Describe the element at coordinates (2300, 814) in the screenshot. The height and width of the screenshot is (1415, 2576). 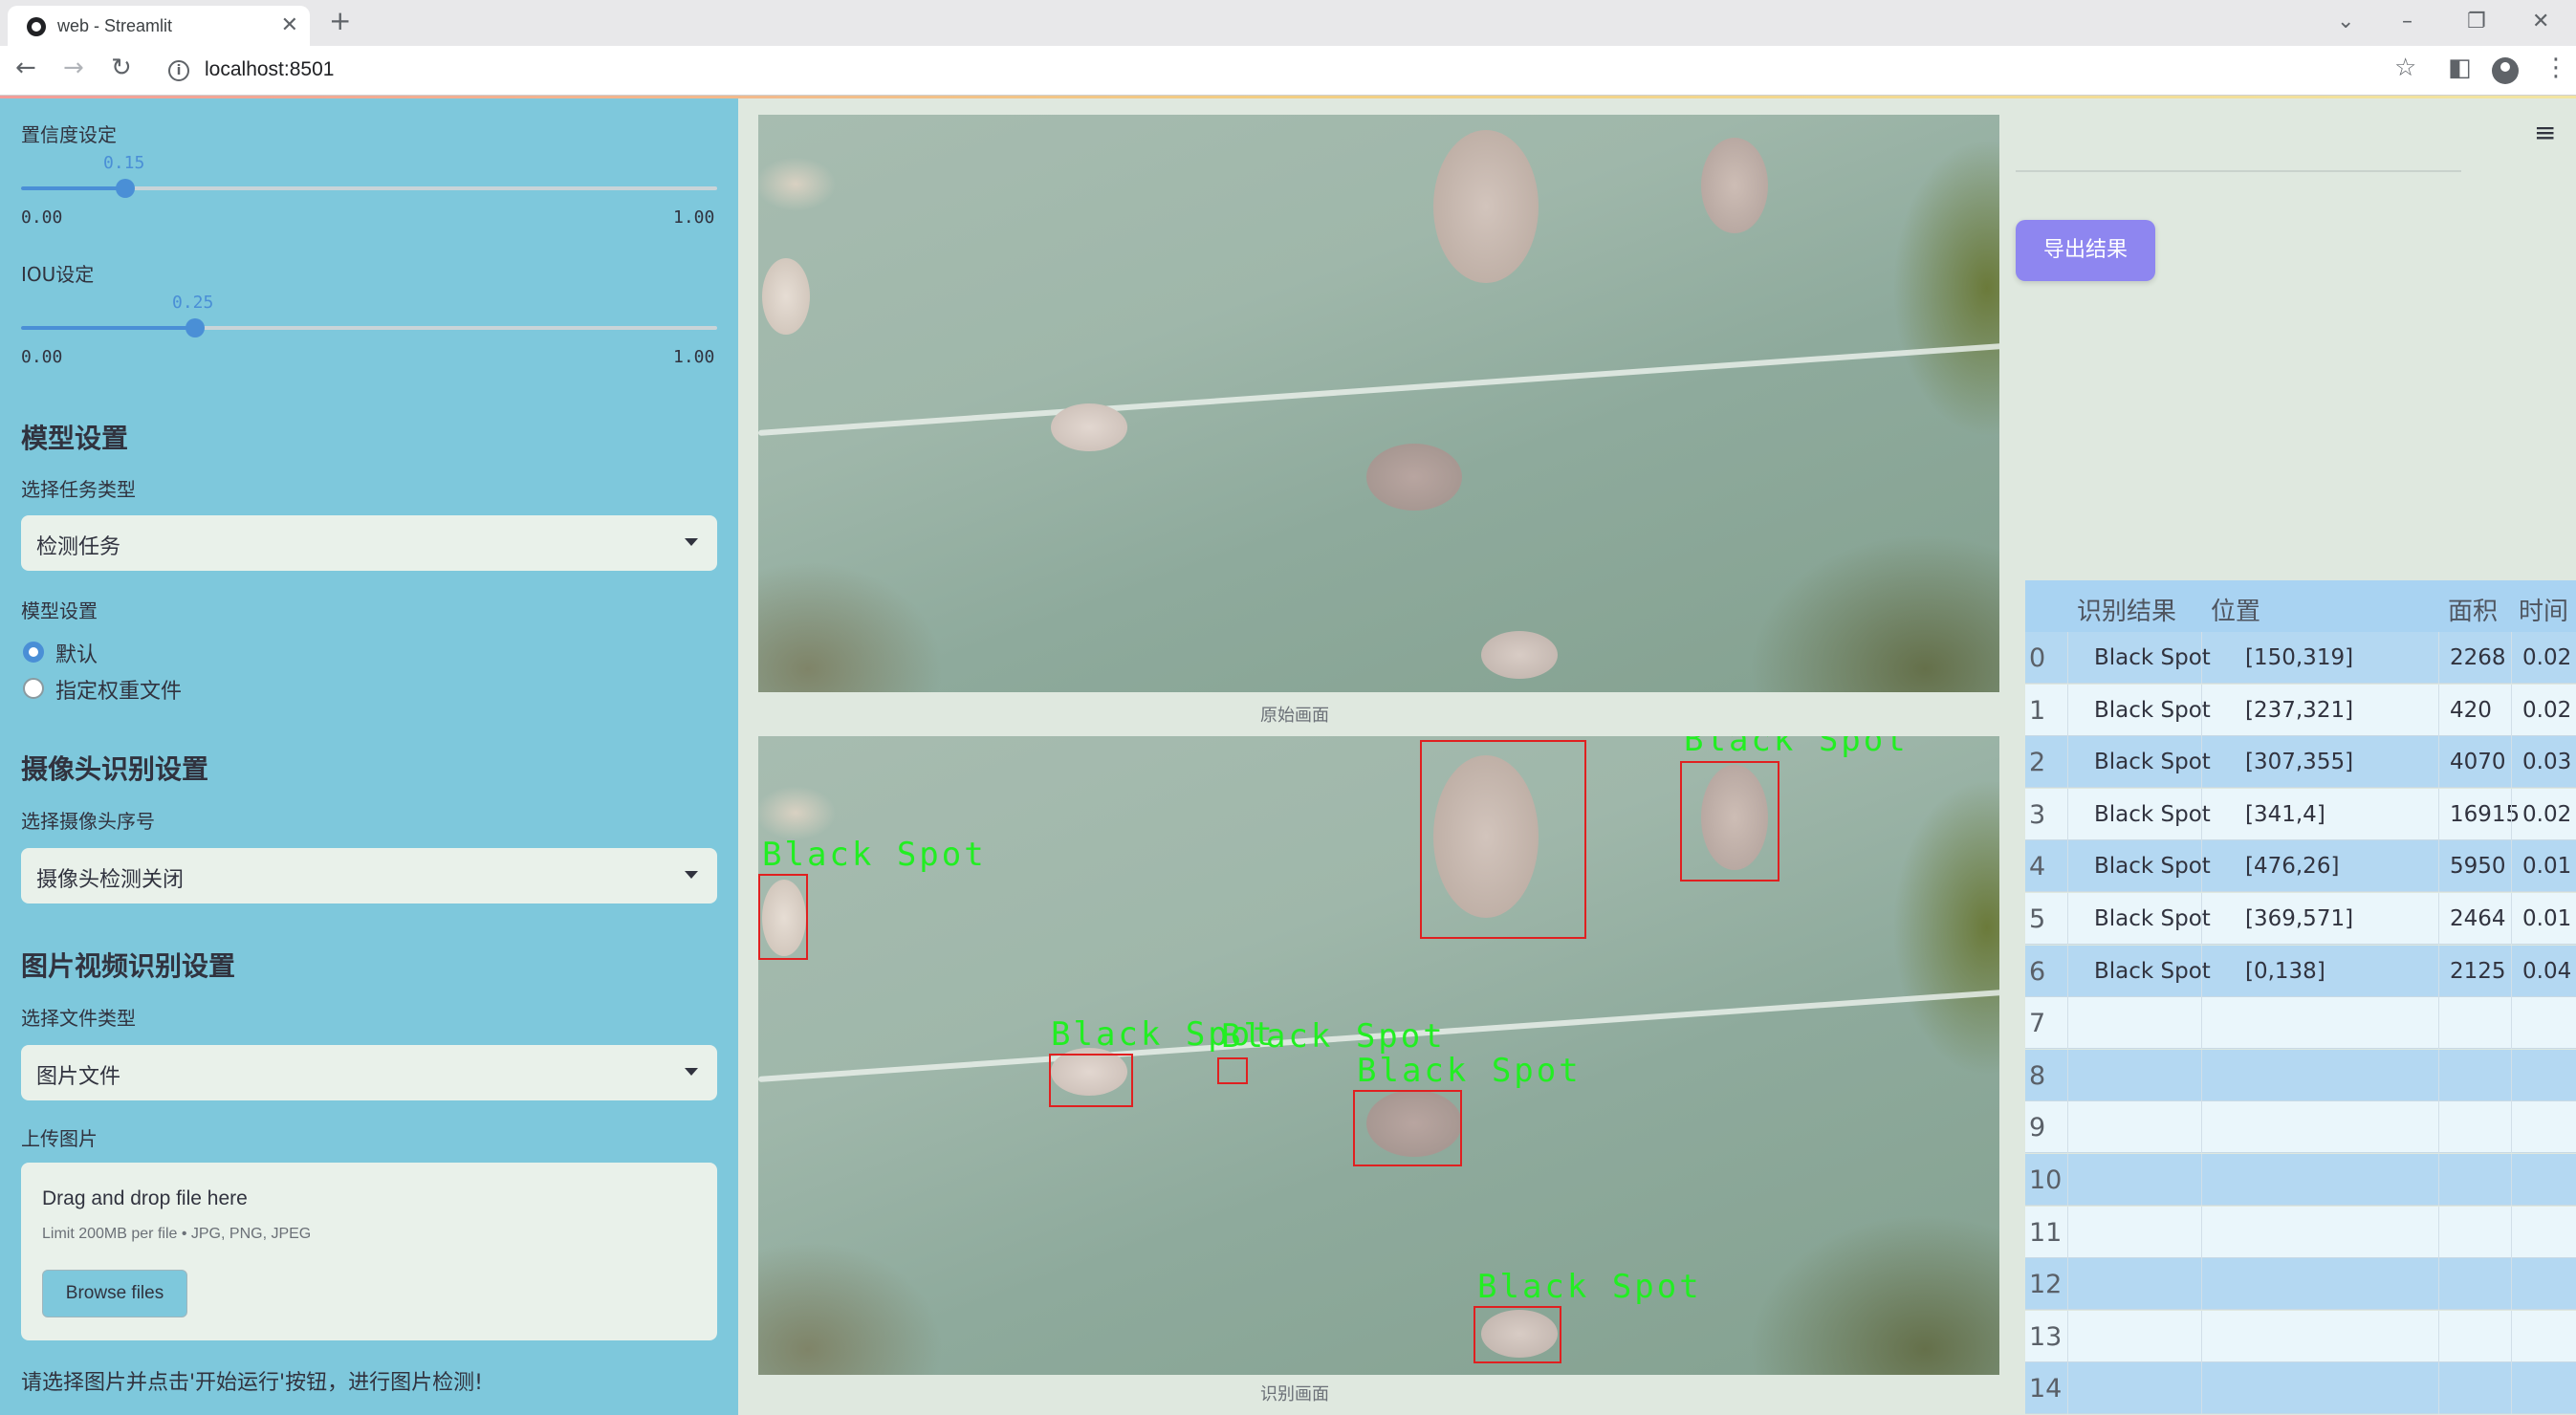
I see `table-row: 3 Black Spot [341,4] 16915 0.02` at that location.